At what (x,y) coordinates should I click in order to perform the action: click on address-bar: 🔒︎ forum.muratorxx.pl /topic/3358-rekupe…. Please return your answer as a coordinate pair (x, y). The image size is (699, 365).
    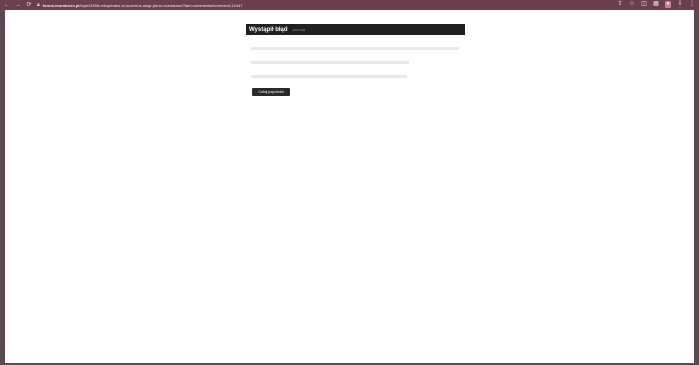
    Looking at the image, I should click on (139, 5).